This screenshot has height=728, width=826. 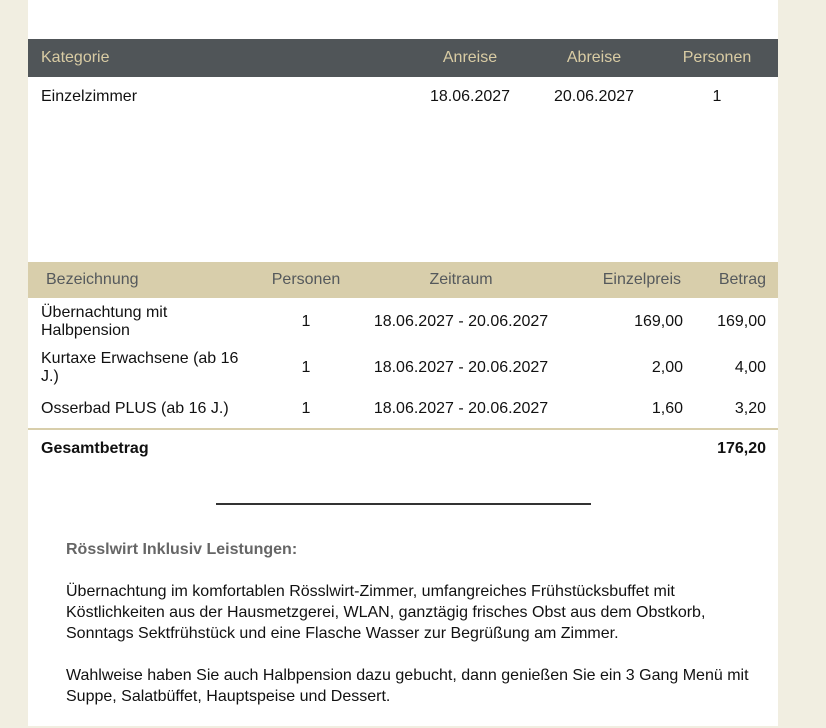 What do you see at coordinates (658, 321) in the screenshot?
I see `cell-einzelpreis: 169,00` at bounding box center [658, 321].